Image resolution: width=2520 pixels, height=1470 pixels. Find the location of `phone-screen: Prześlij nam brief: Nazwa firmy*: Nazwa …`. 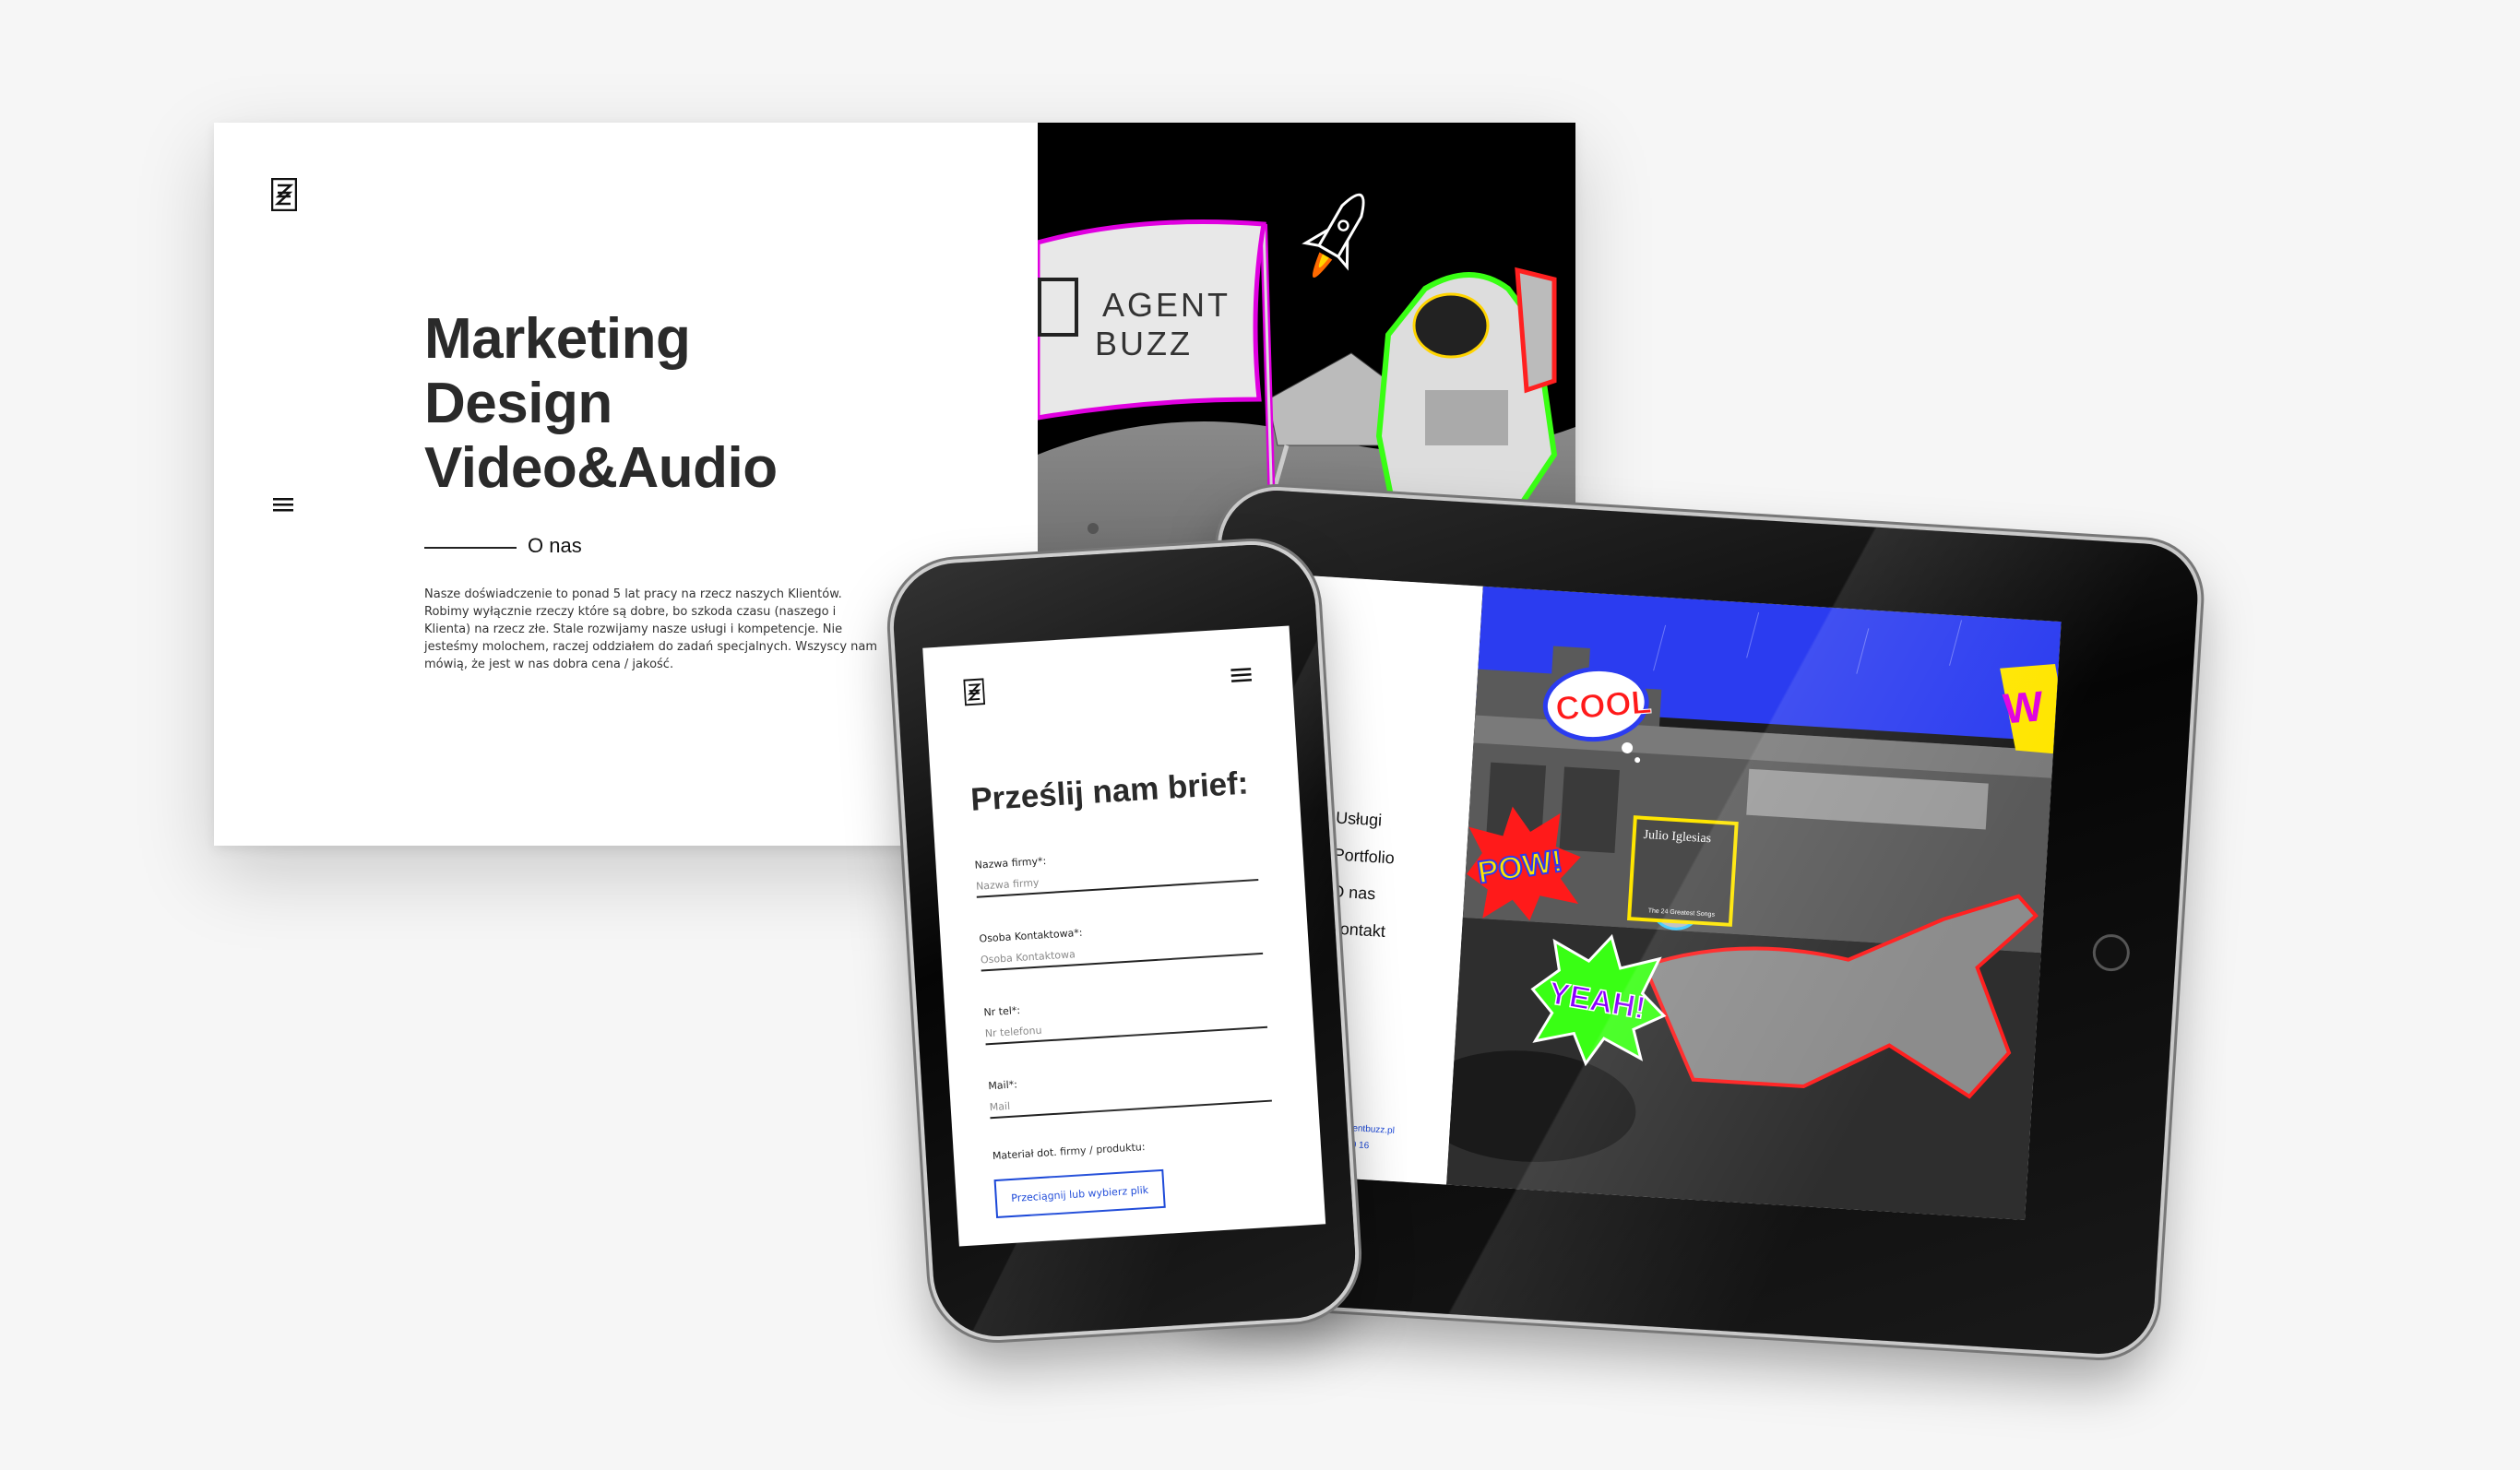

phone-screen: Prześlij nam brief: Nazwa firmy*: Nazwa … is located at coordinates (1124, 936).